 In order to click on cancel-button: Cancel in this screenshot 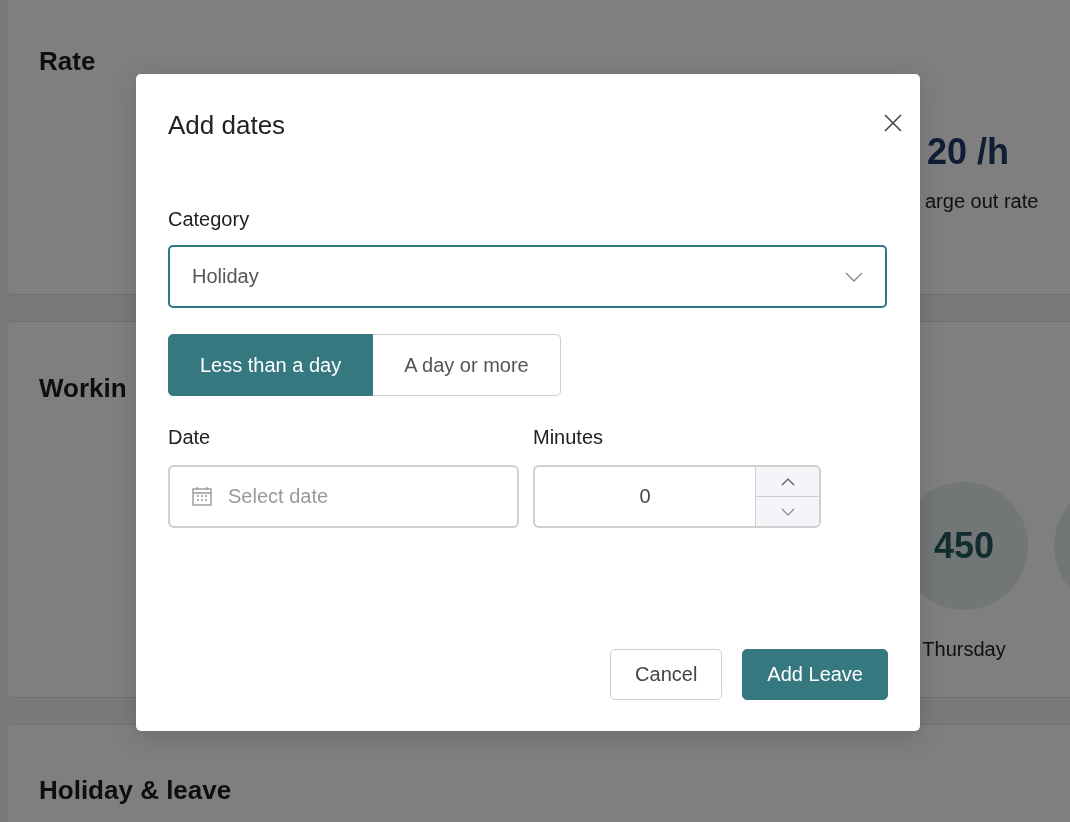, I will do `click(666, 674)`.